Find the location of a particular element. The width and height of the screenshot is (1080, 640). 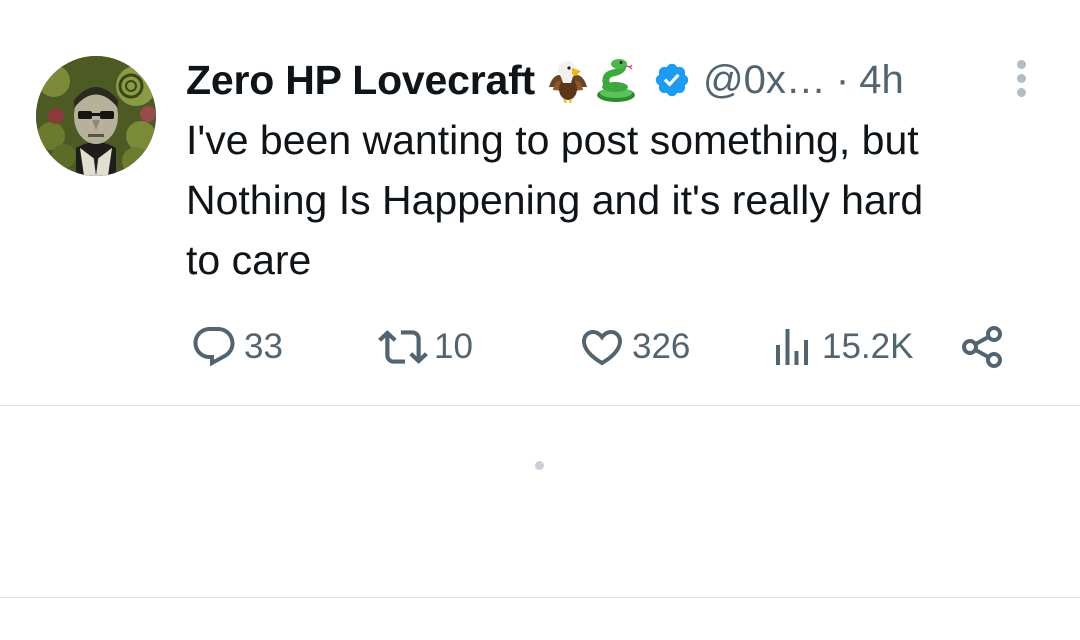

avatar-image is located at coordinates (96, 116).